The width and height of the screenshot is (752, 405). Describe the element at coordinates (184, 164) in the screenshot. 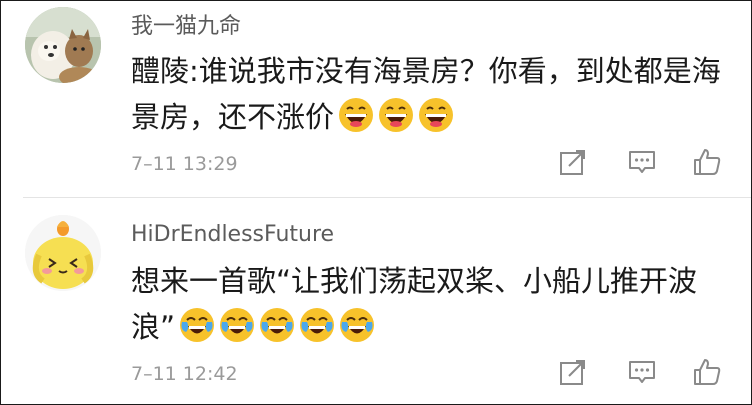

I see `timestamp: 7–11 13:29` at that location.